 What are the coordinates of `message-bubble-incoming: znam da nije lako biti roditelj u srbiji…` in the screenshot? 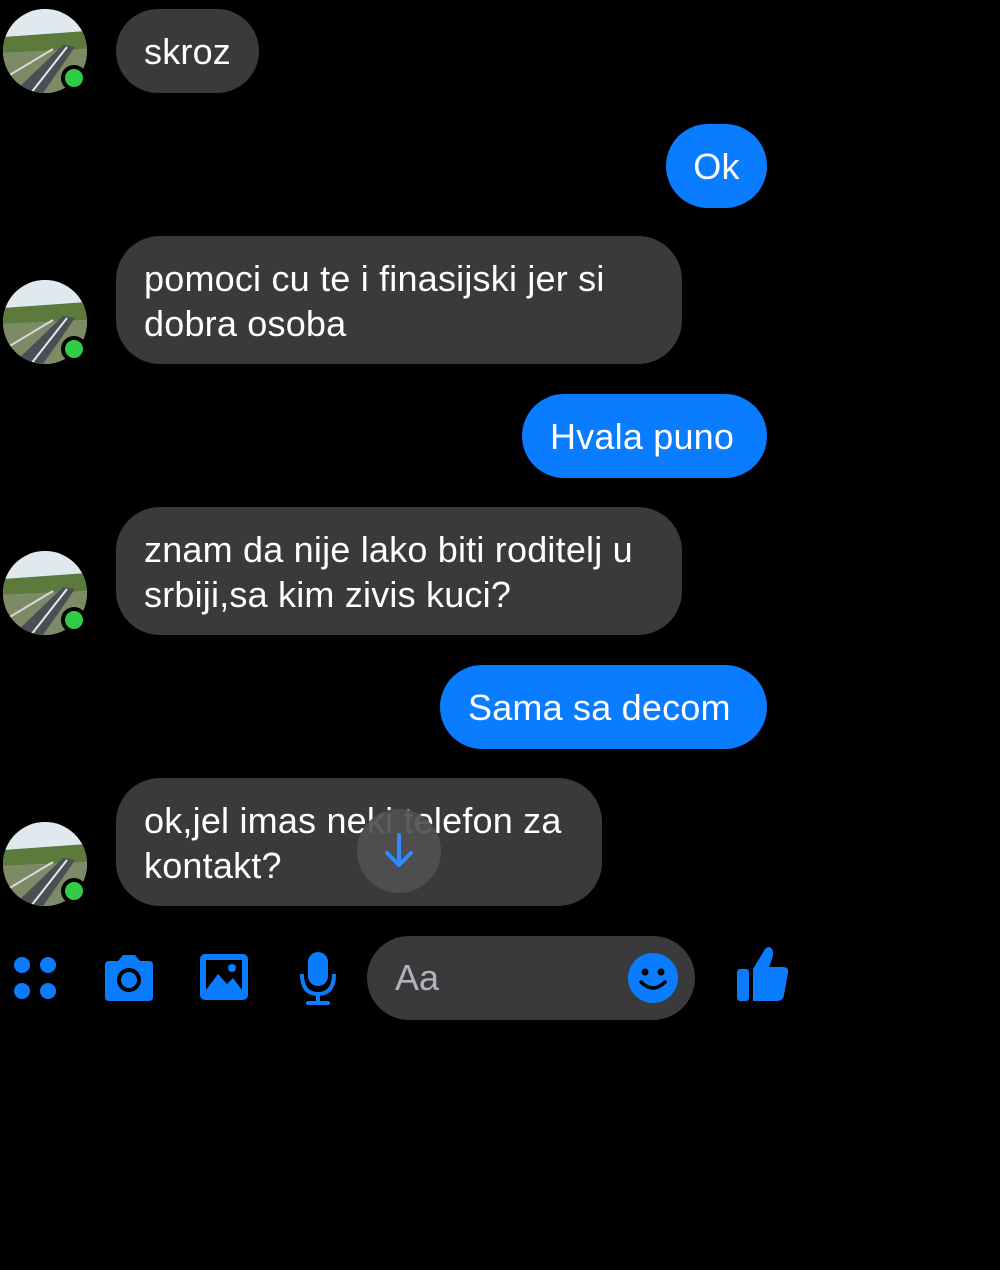 It's located at (399, 571).